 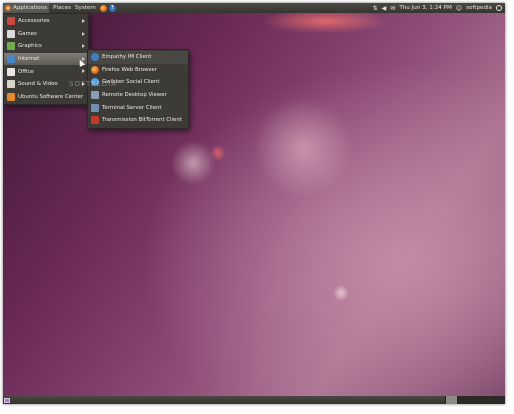 What do you see at coordinates (425, 8) in the screenshot?
I see `clock: Thu Jun 3, 1:24 PM` at bounding box center [425, 8].